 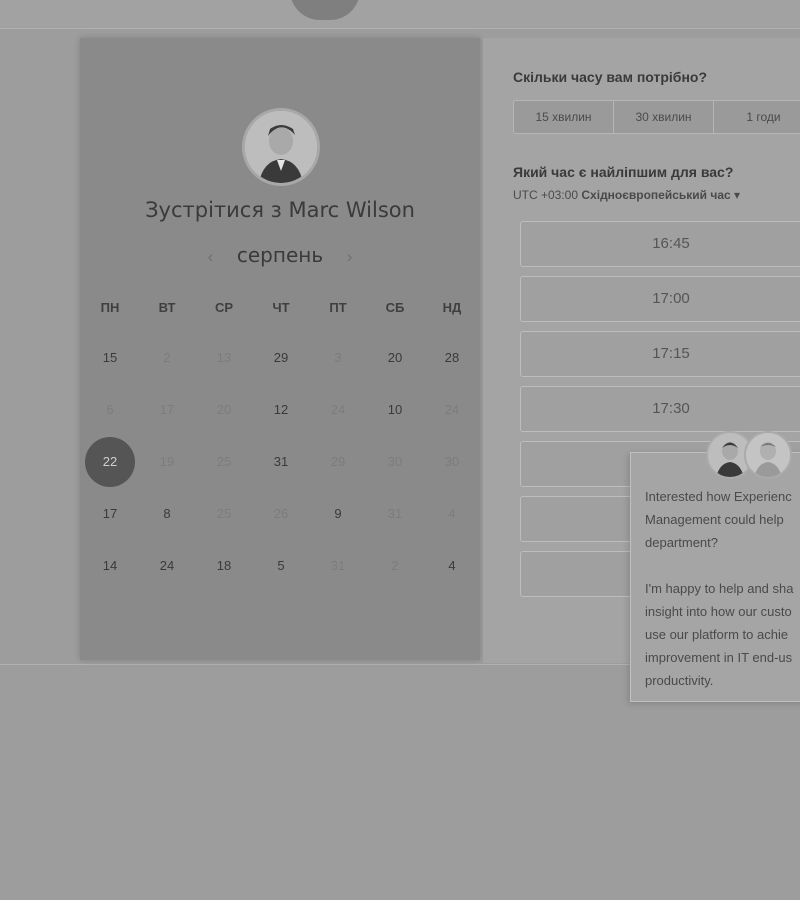 I want to click on duration-15-option: 15 хвилин, so click(x=564, y=117).